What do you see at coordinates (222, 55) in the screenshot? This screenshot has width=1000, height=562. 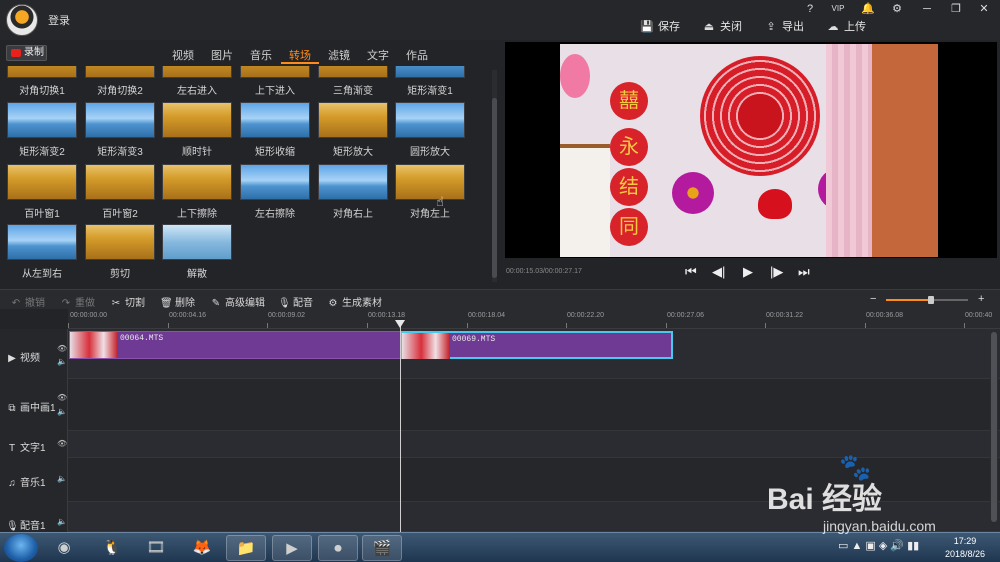 I see `tab-image: 图片` at bounding box center [222, 55].